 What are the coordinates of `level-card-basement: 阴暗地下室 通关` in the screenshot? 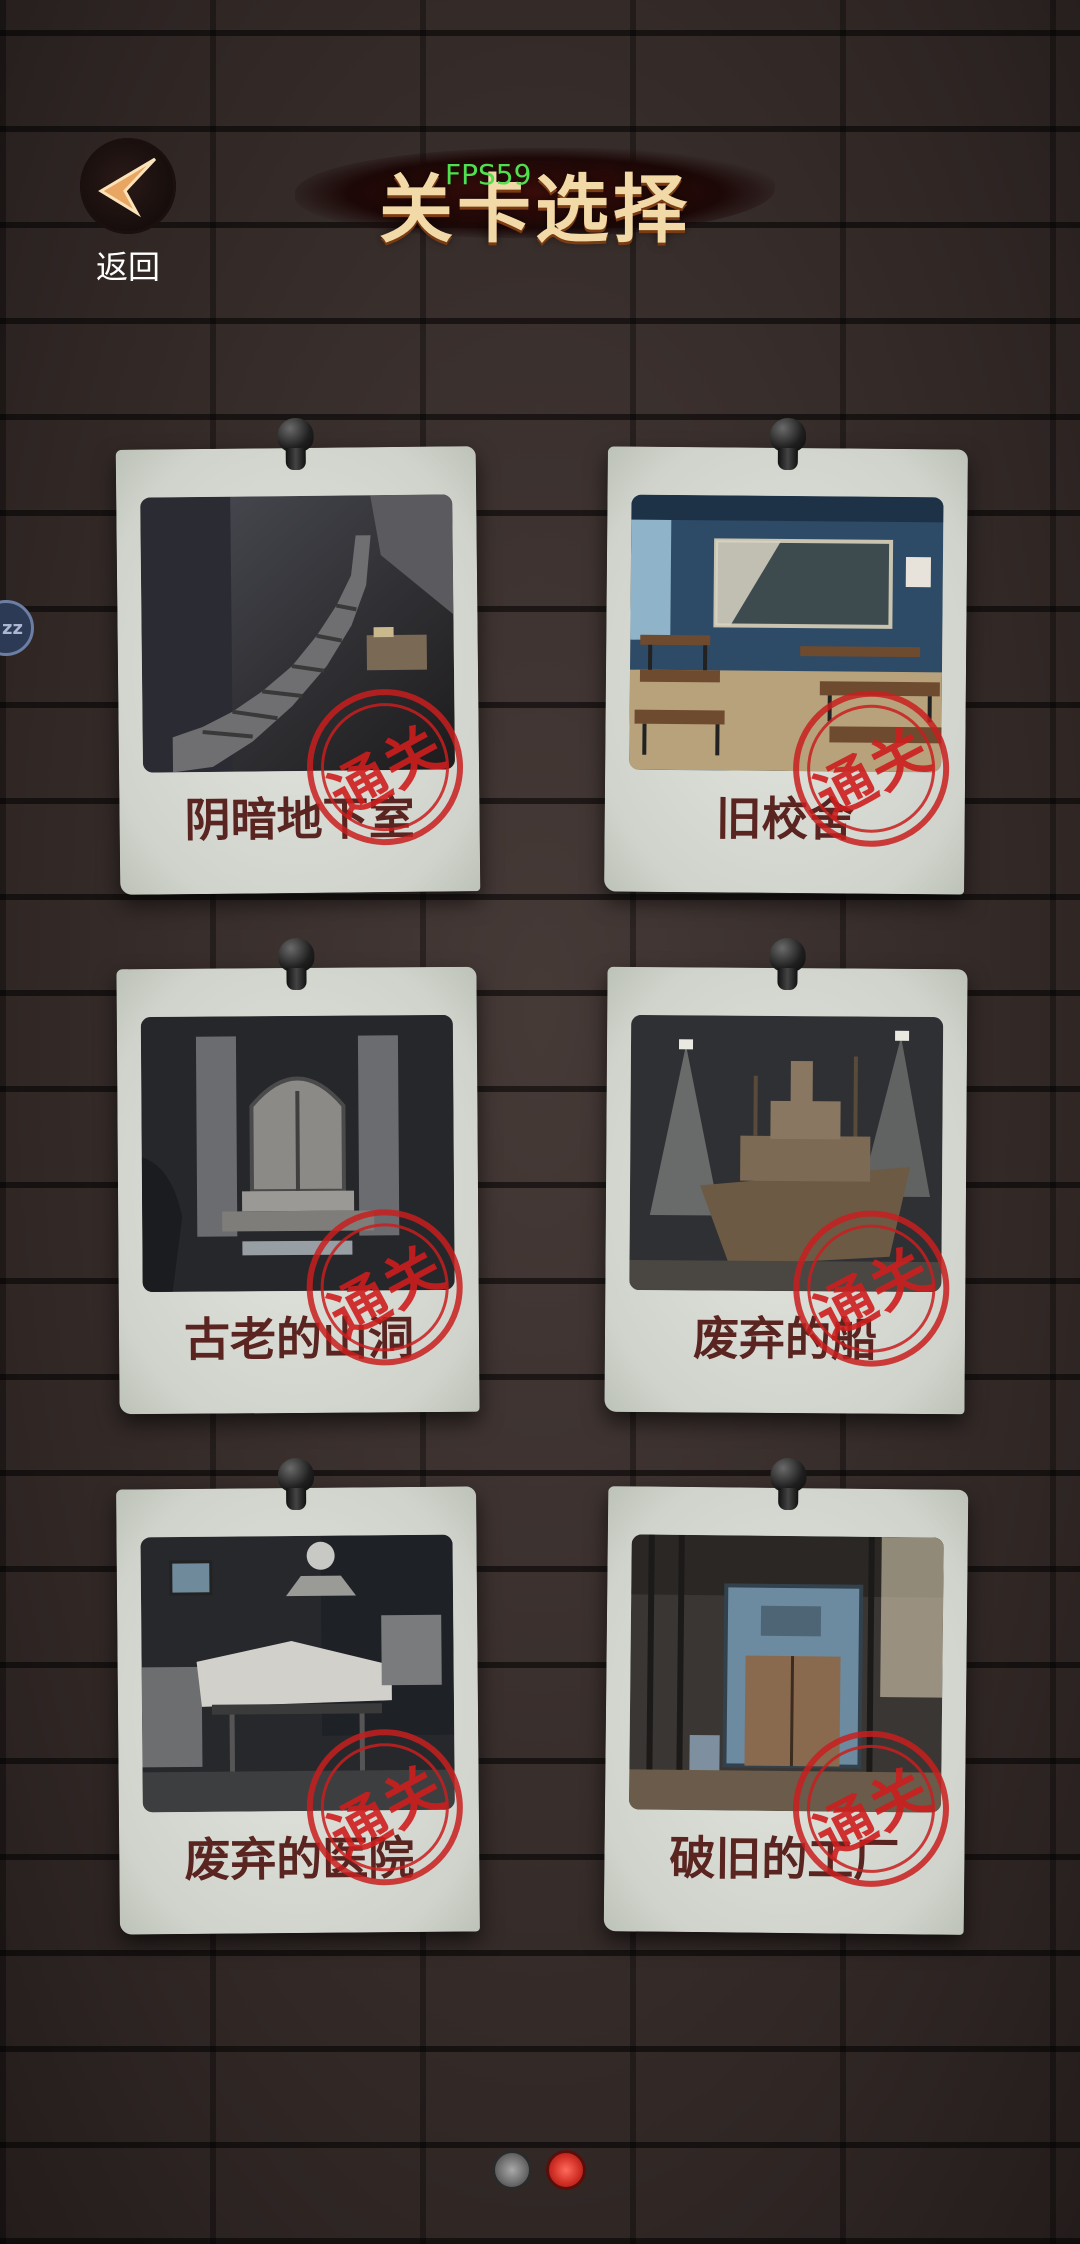 It's located at (303, 656).